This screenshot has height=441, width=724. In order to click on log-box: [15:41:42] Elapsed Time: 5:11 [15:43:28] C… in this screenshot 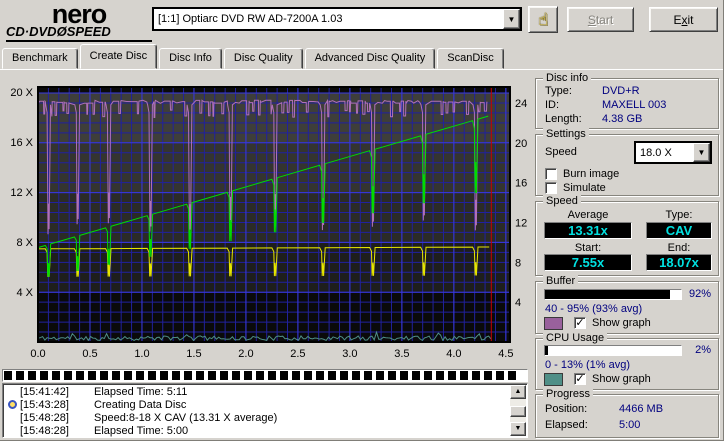, I will do `click(265, 410)`.